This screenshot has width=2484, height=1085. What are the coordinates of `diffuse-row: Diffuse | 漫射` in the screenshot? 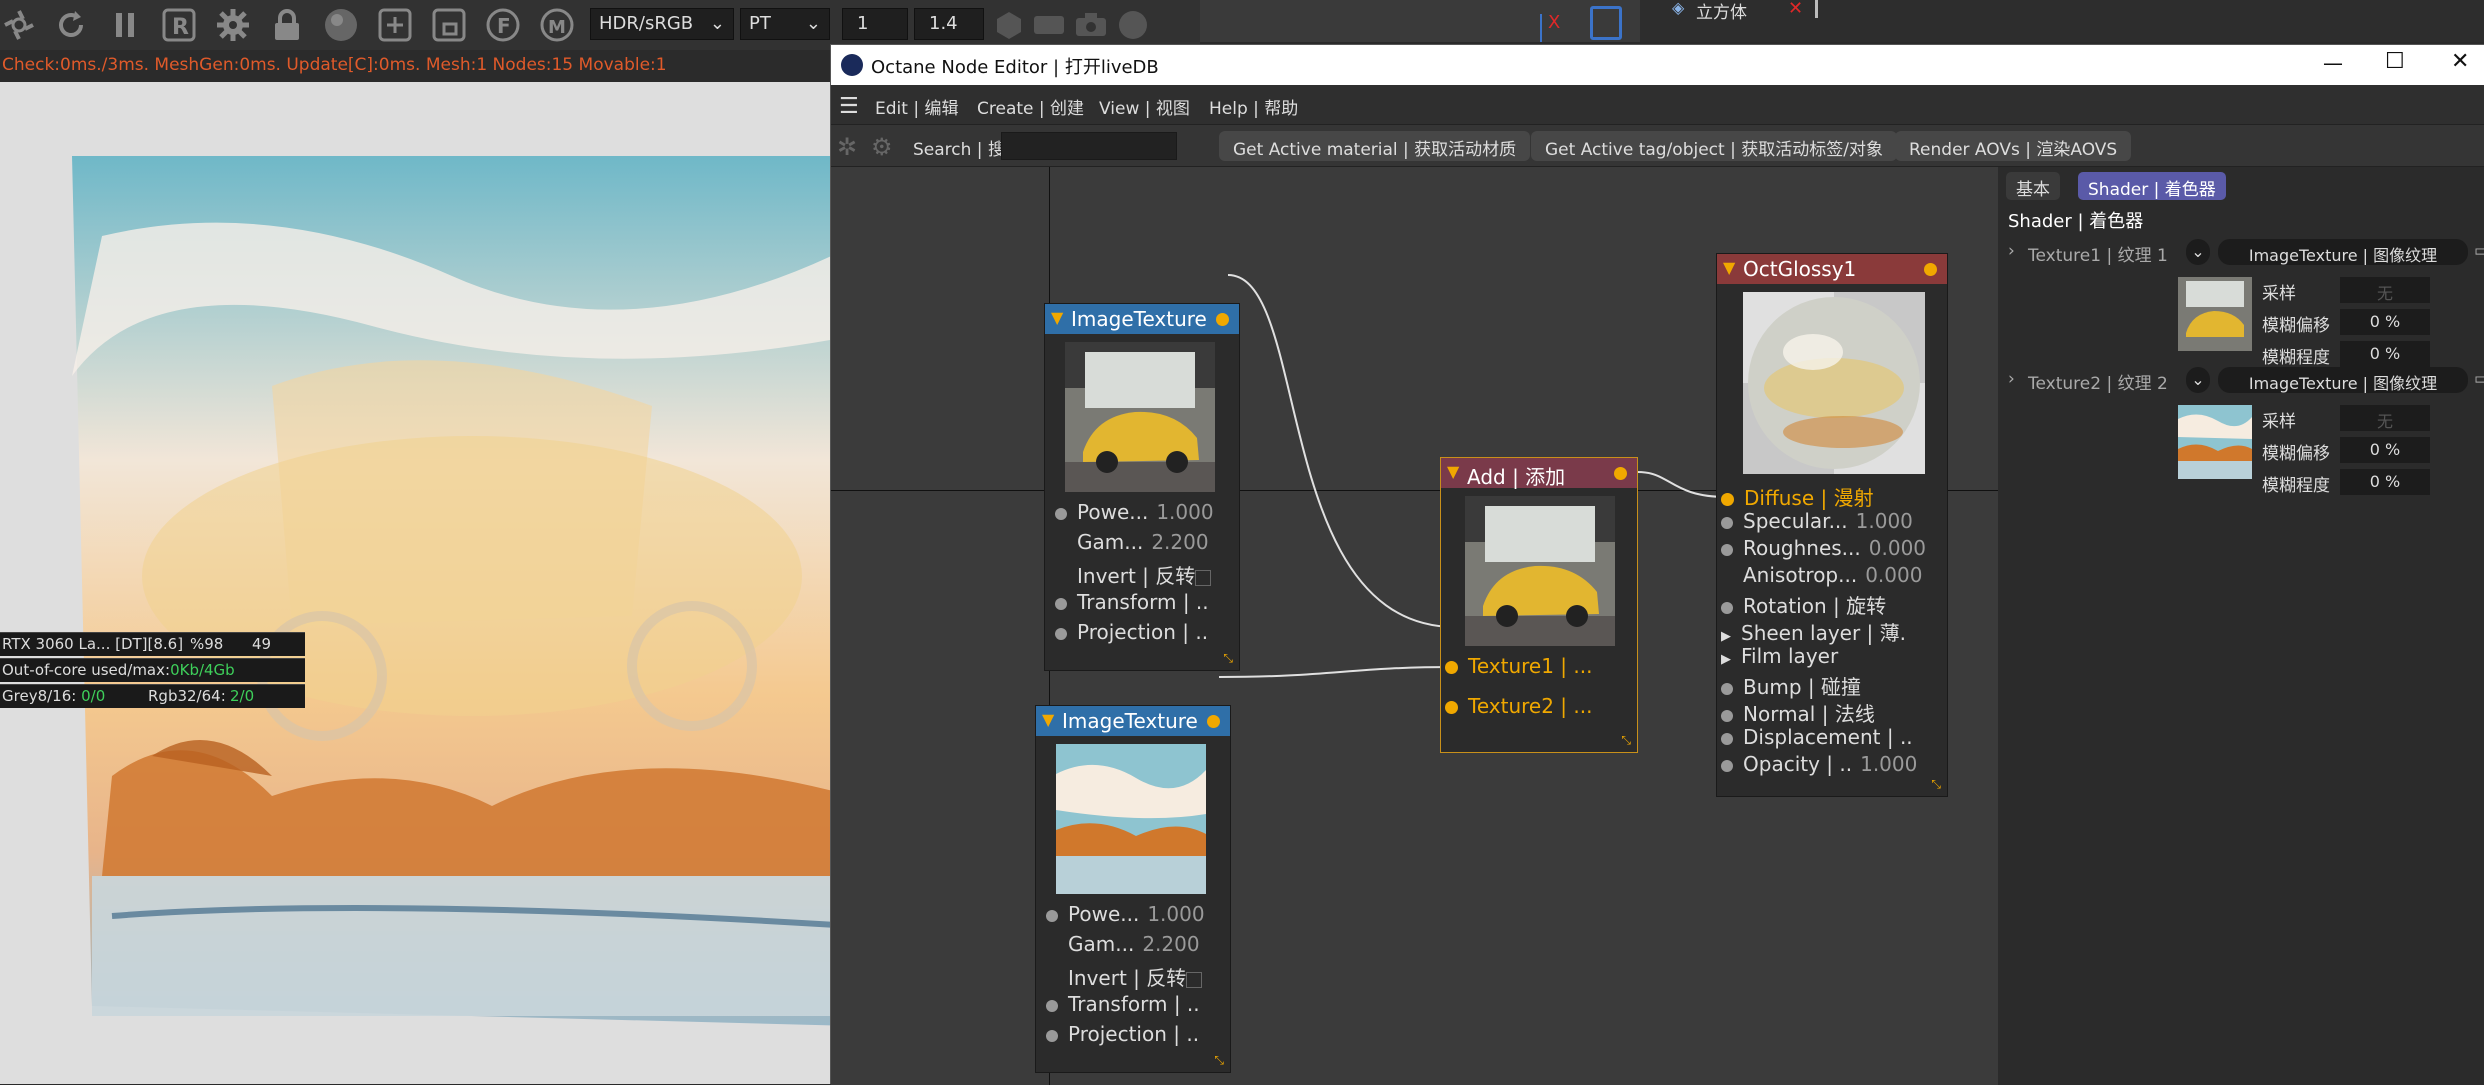 It's located at (1797, 496).